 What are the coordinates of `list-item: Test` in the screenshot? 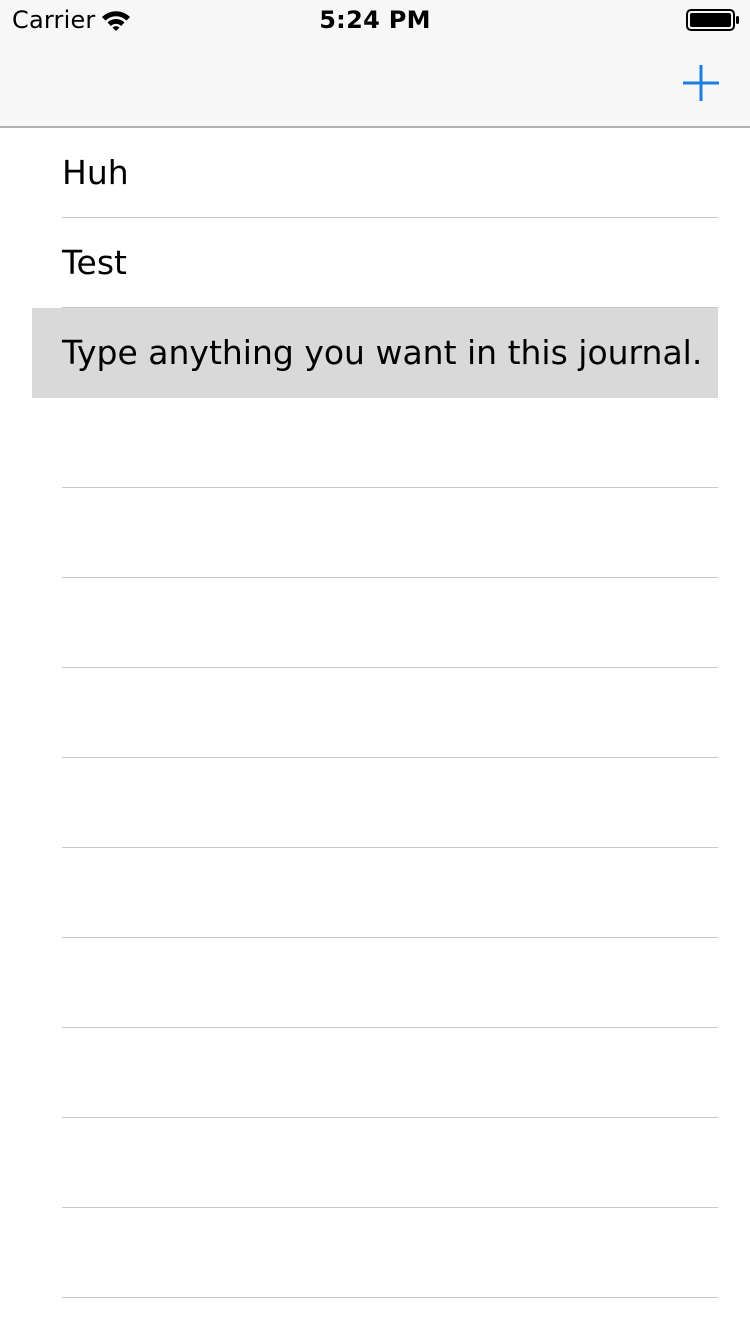 It's located at (375, 263).